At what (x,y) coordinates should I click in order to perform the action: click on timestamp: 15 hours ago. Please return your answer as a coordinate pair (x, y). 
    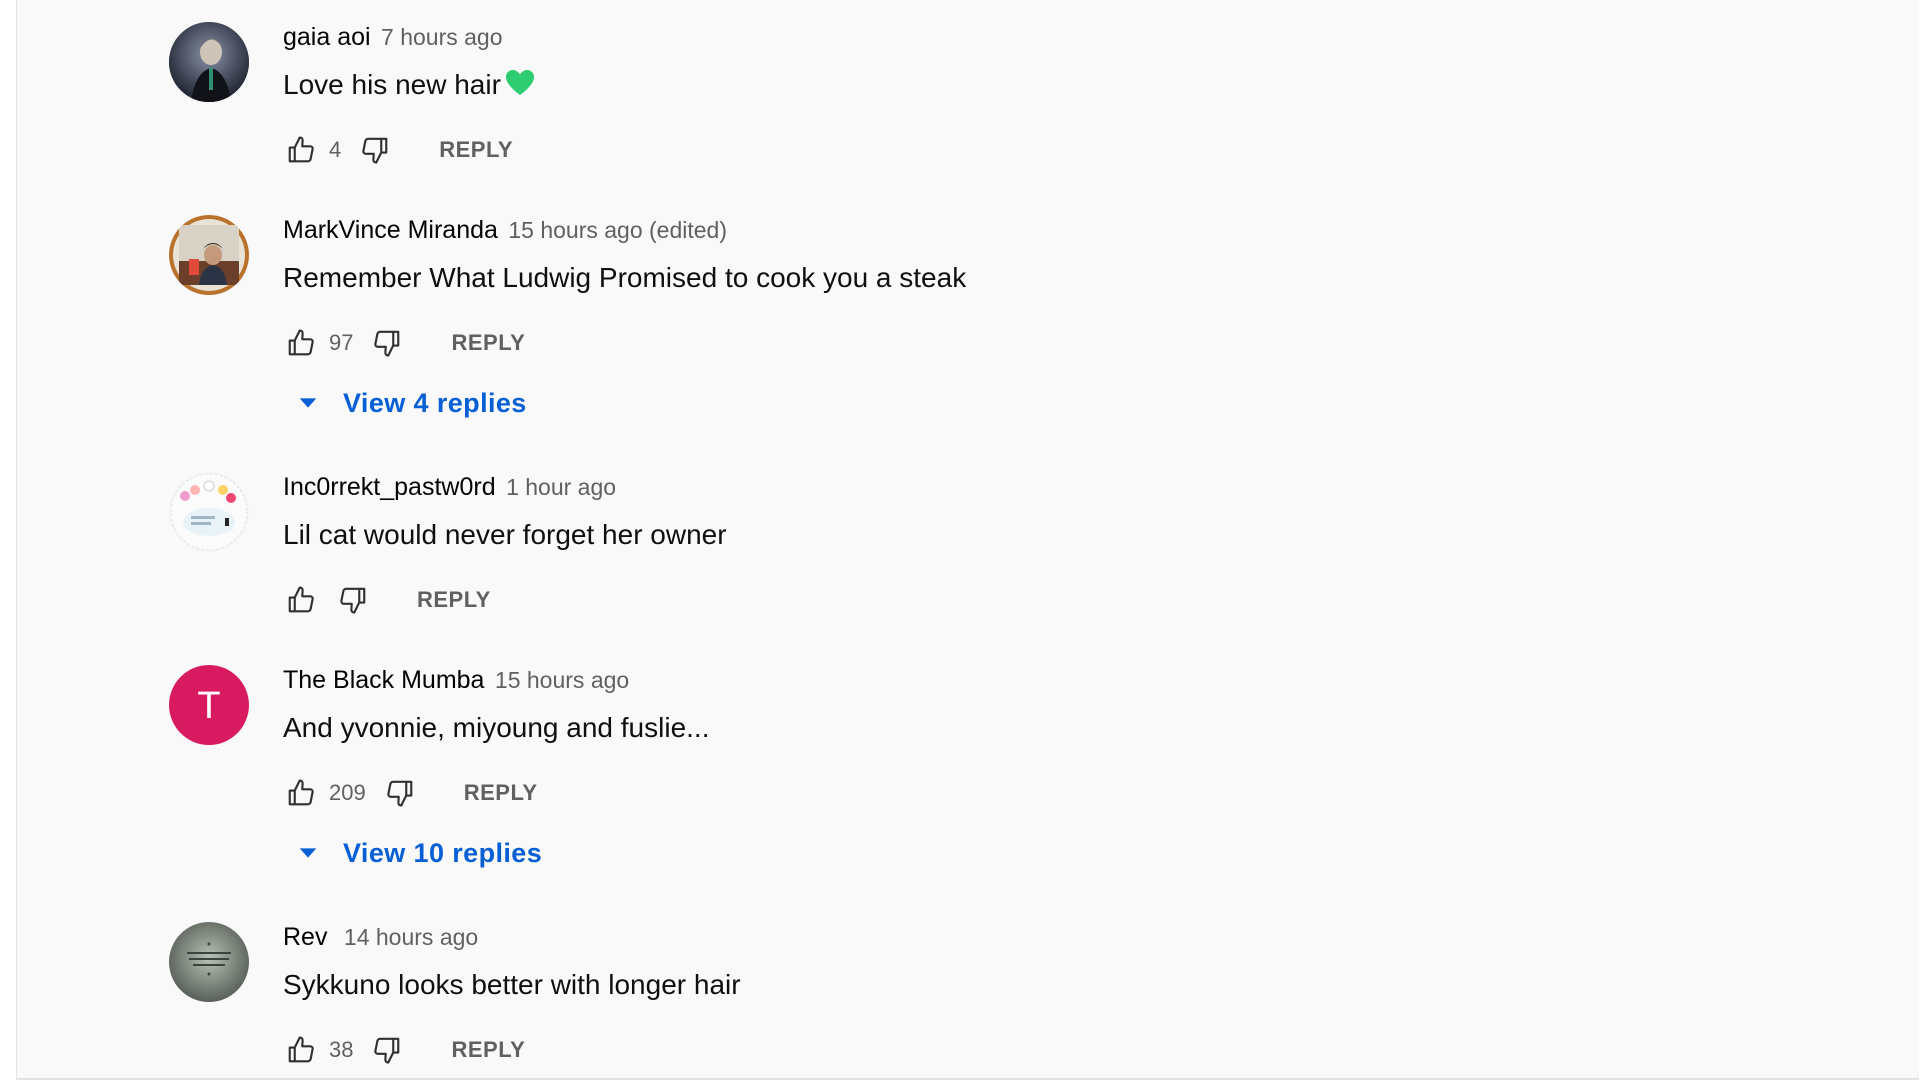
    Looking at the image, I should click on (562, 680).